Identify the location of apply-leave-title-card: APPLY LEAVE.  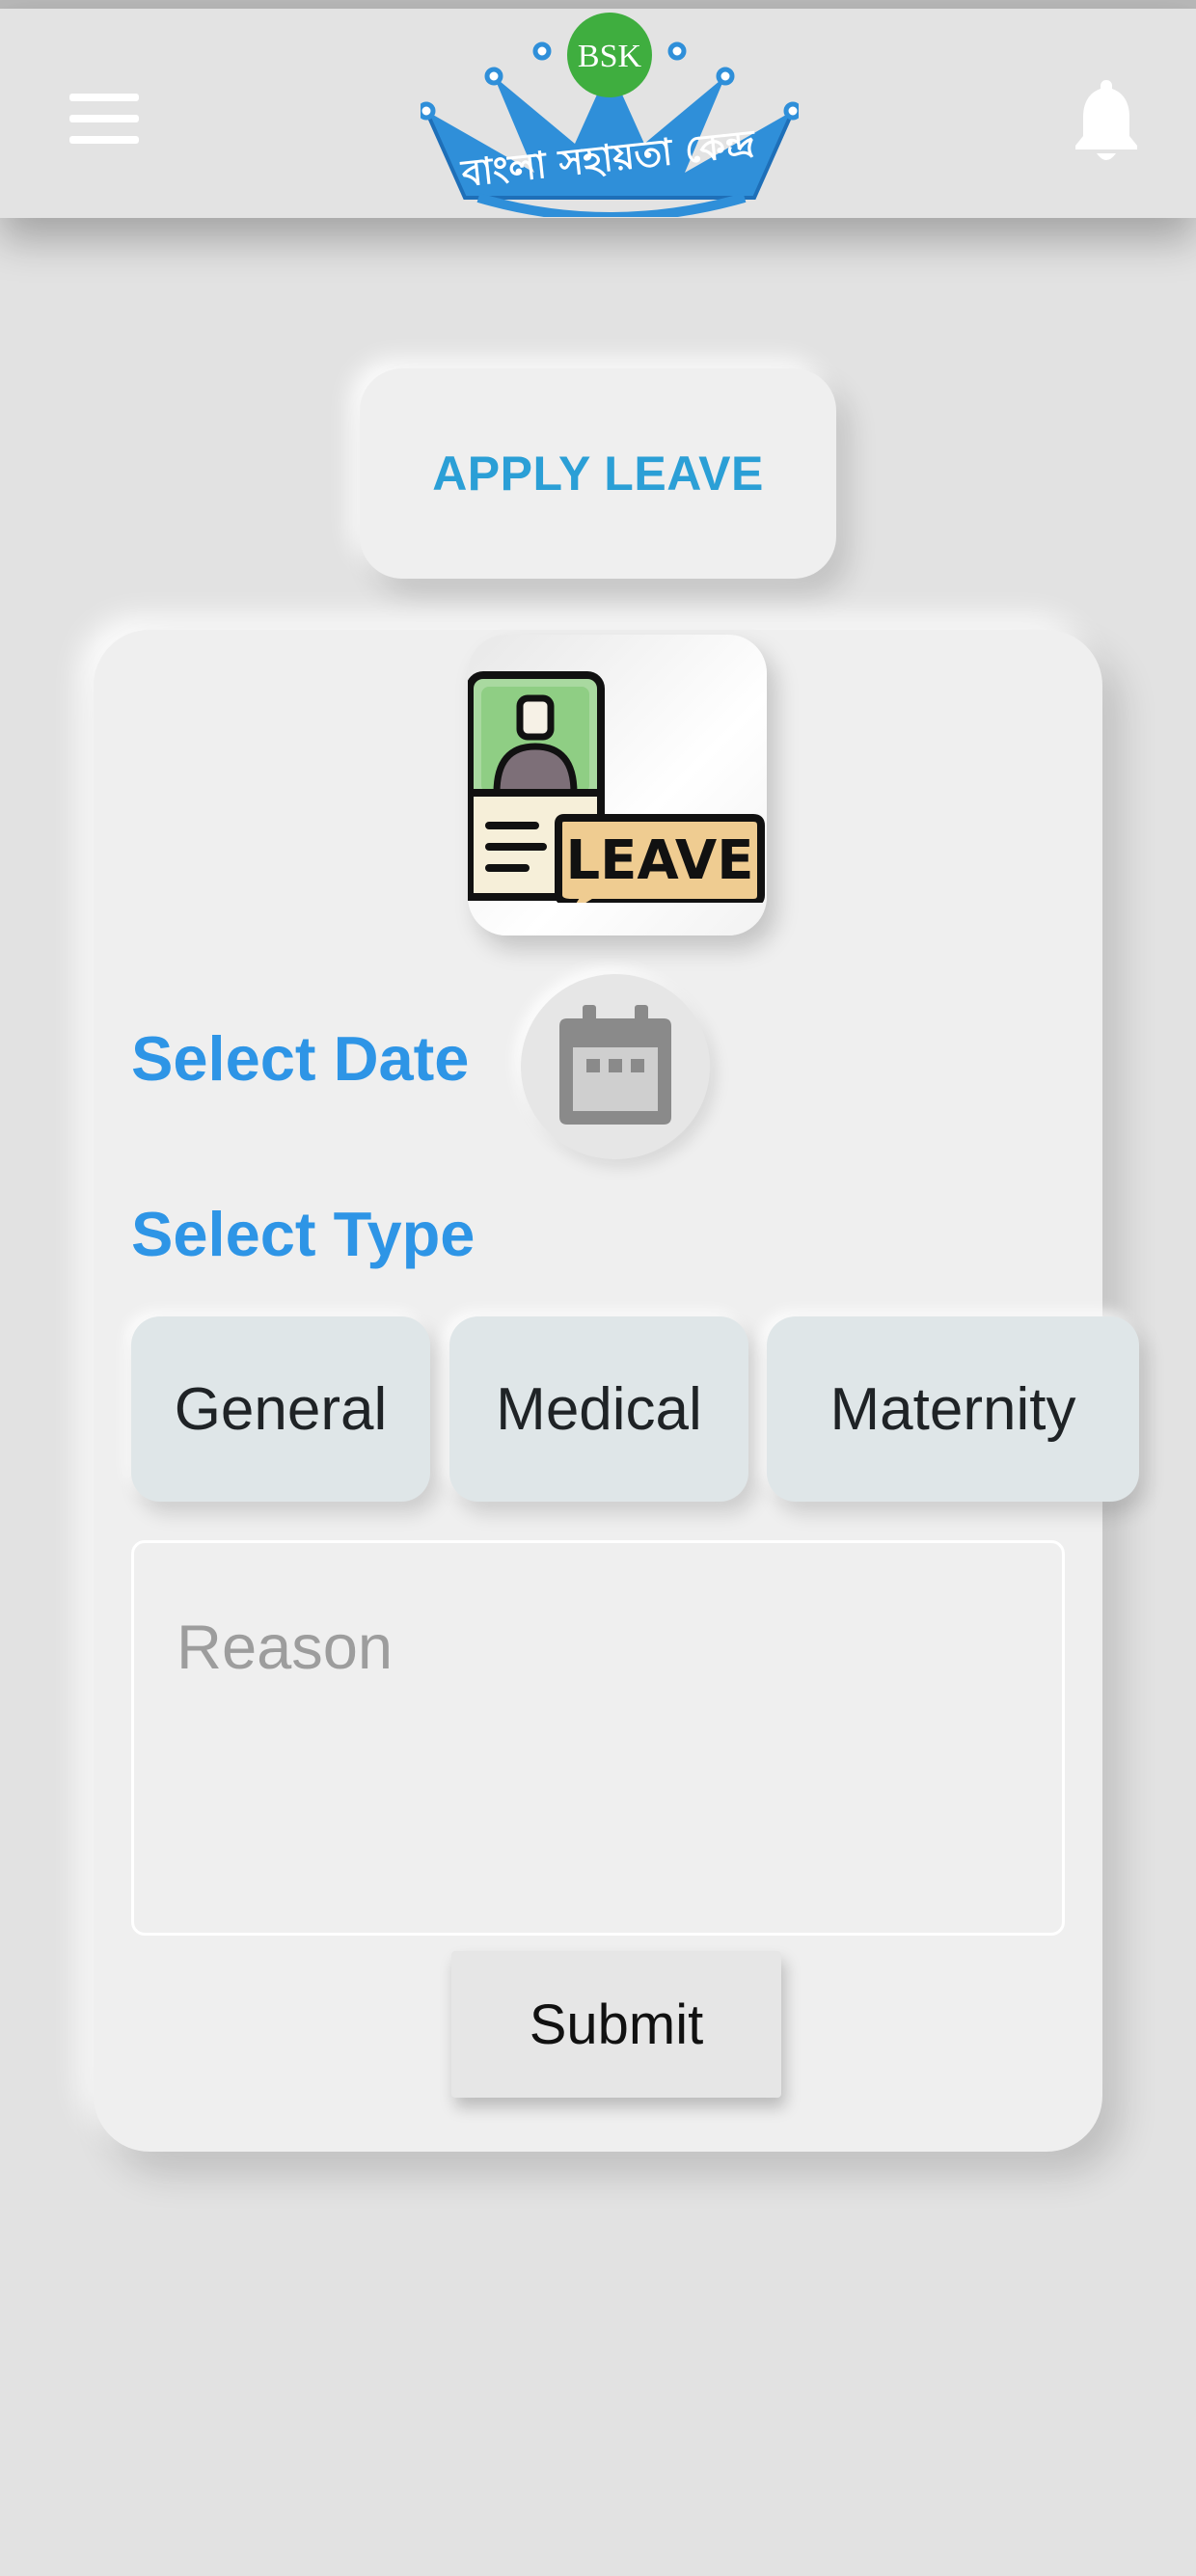
(598, 473).